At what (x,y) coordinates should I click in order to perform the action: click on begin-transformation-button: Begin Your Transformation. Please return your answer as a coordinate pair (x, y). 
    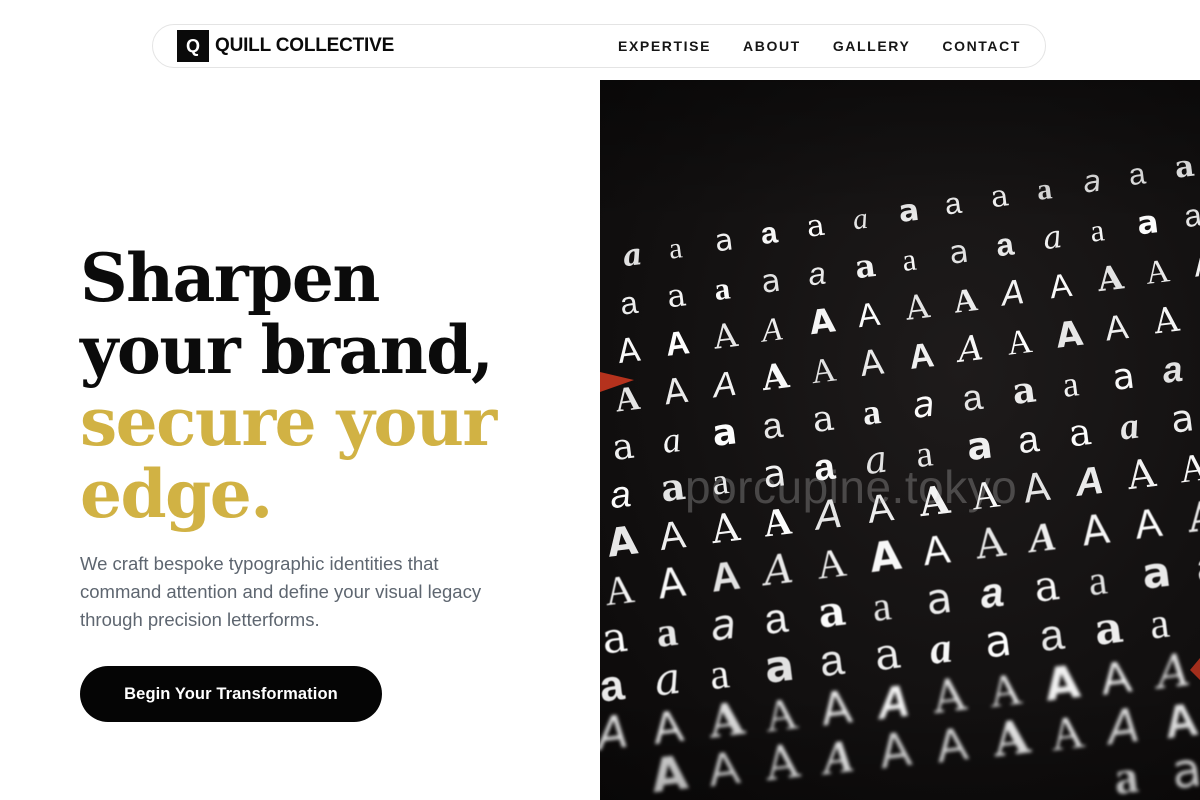
    Looking at the image, I should click on (231, 694).